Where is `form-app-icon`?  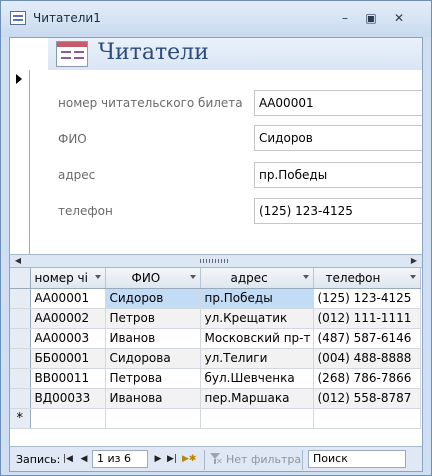
form-app-icon is located at coordinates (18, 18).